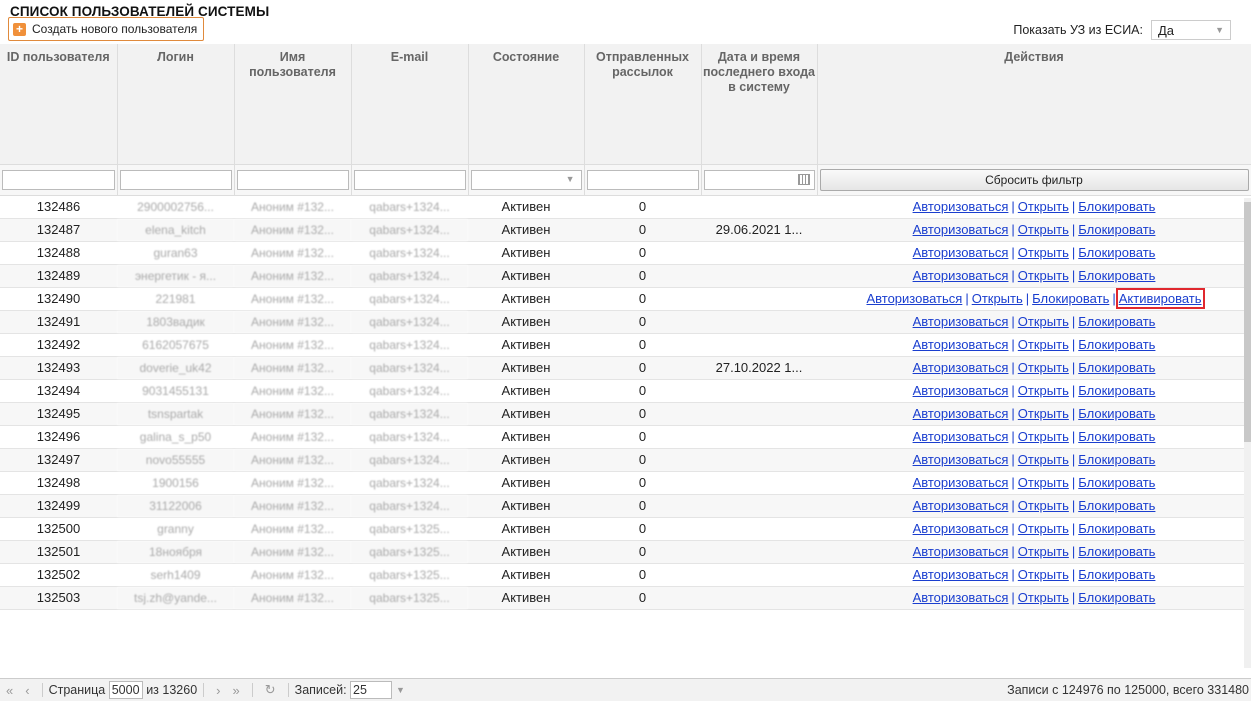 This screenshot has height=701, width=1251. What do you see at coordinates (292, 179) in the screenshot?
I see `filter-name-input` at bounding box center [292, 179].